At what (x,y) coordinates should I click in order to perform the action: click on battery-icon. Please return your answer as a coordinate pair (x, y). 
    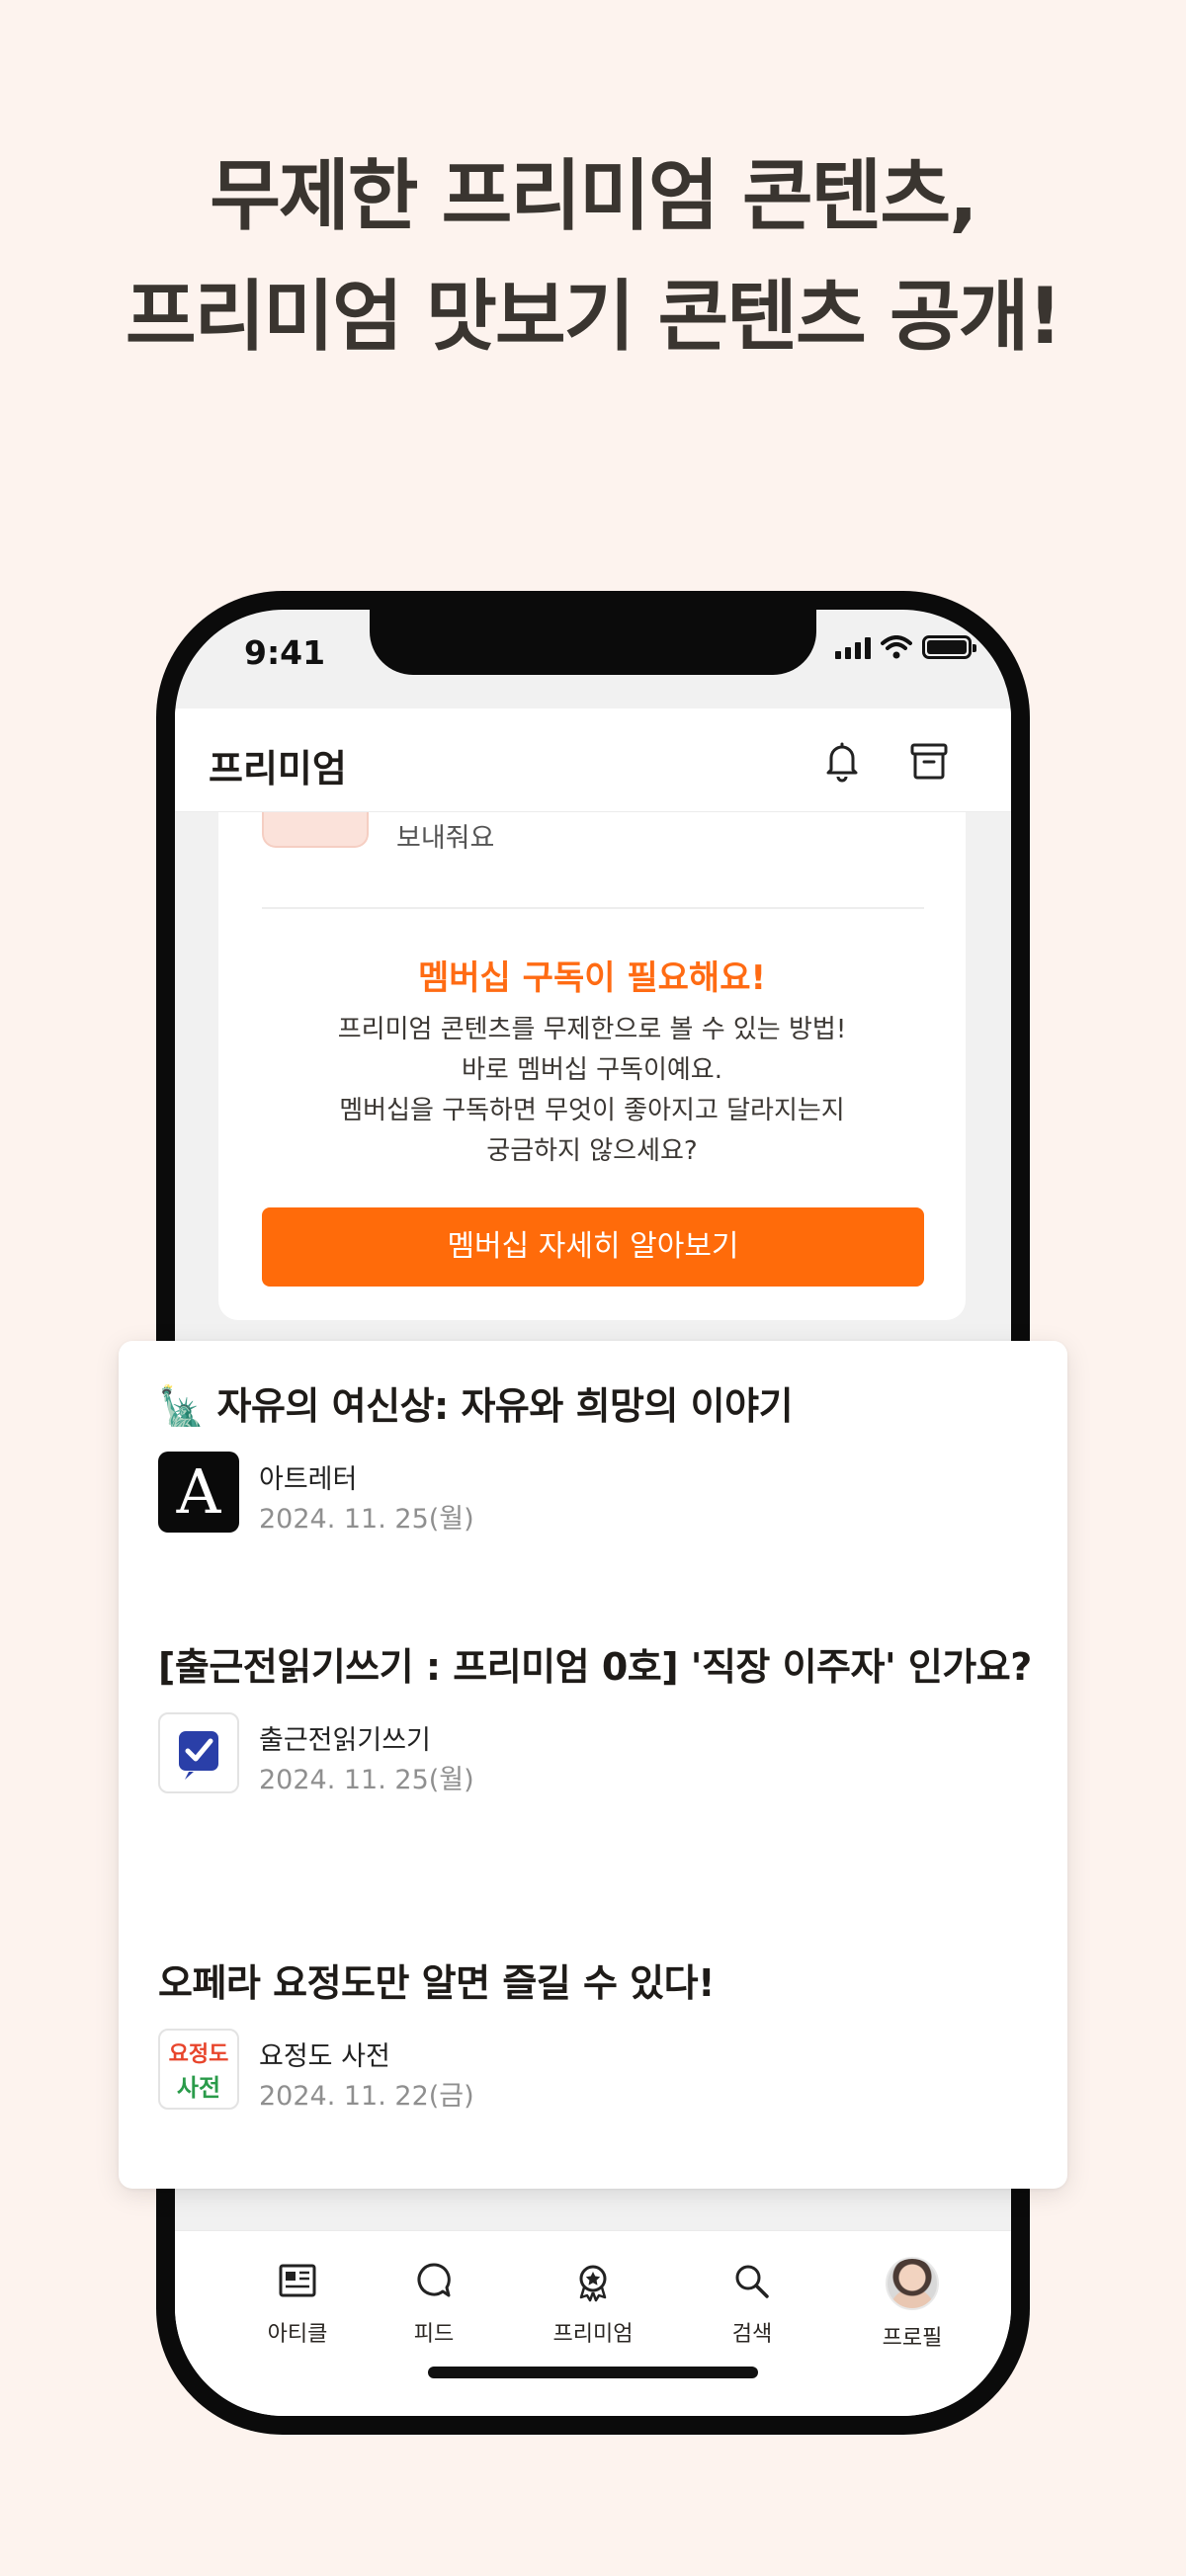
    Looking at the image, I should click on (949, 647).